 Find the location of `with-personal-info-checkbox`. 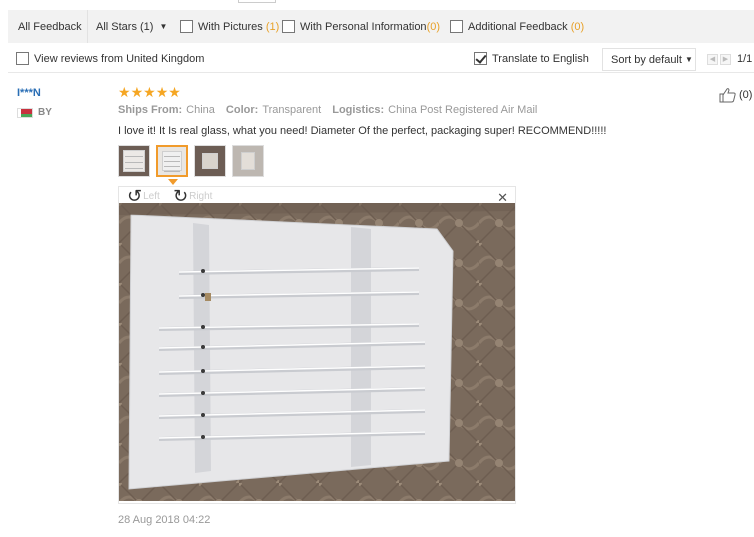

with-personal-info-checkbox is located at coordinates (288, 26).